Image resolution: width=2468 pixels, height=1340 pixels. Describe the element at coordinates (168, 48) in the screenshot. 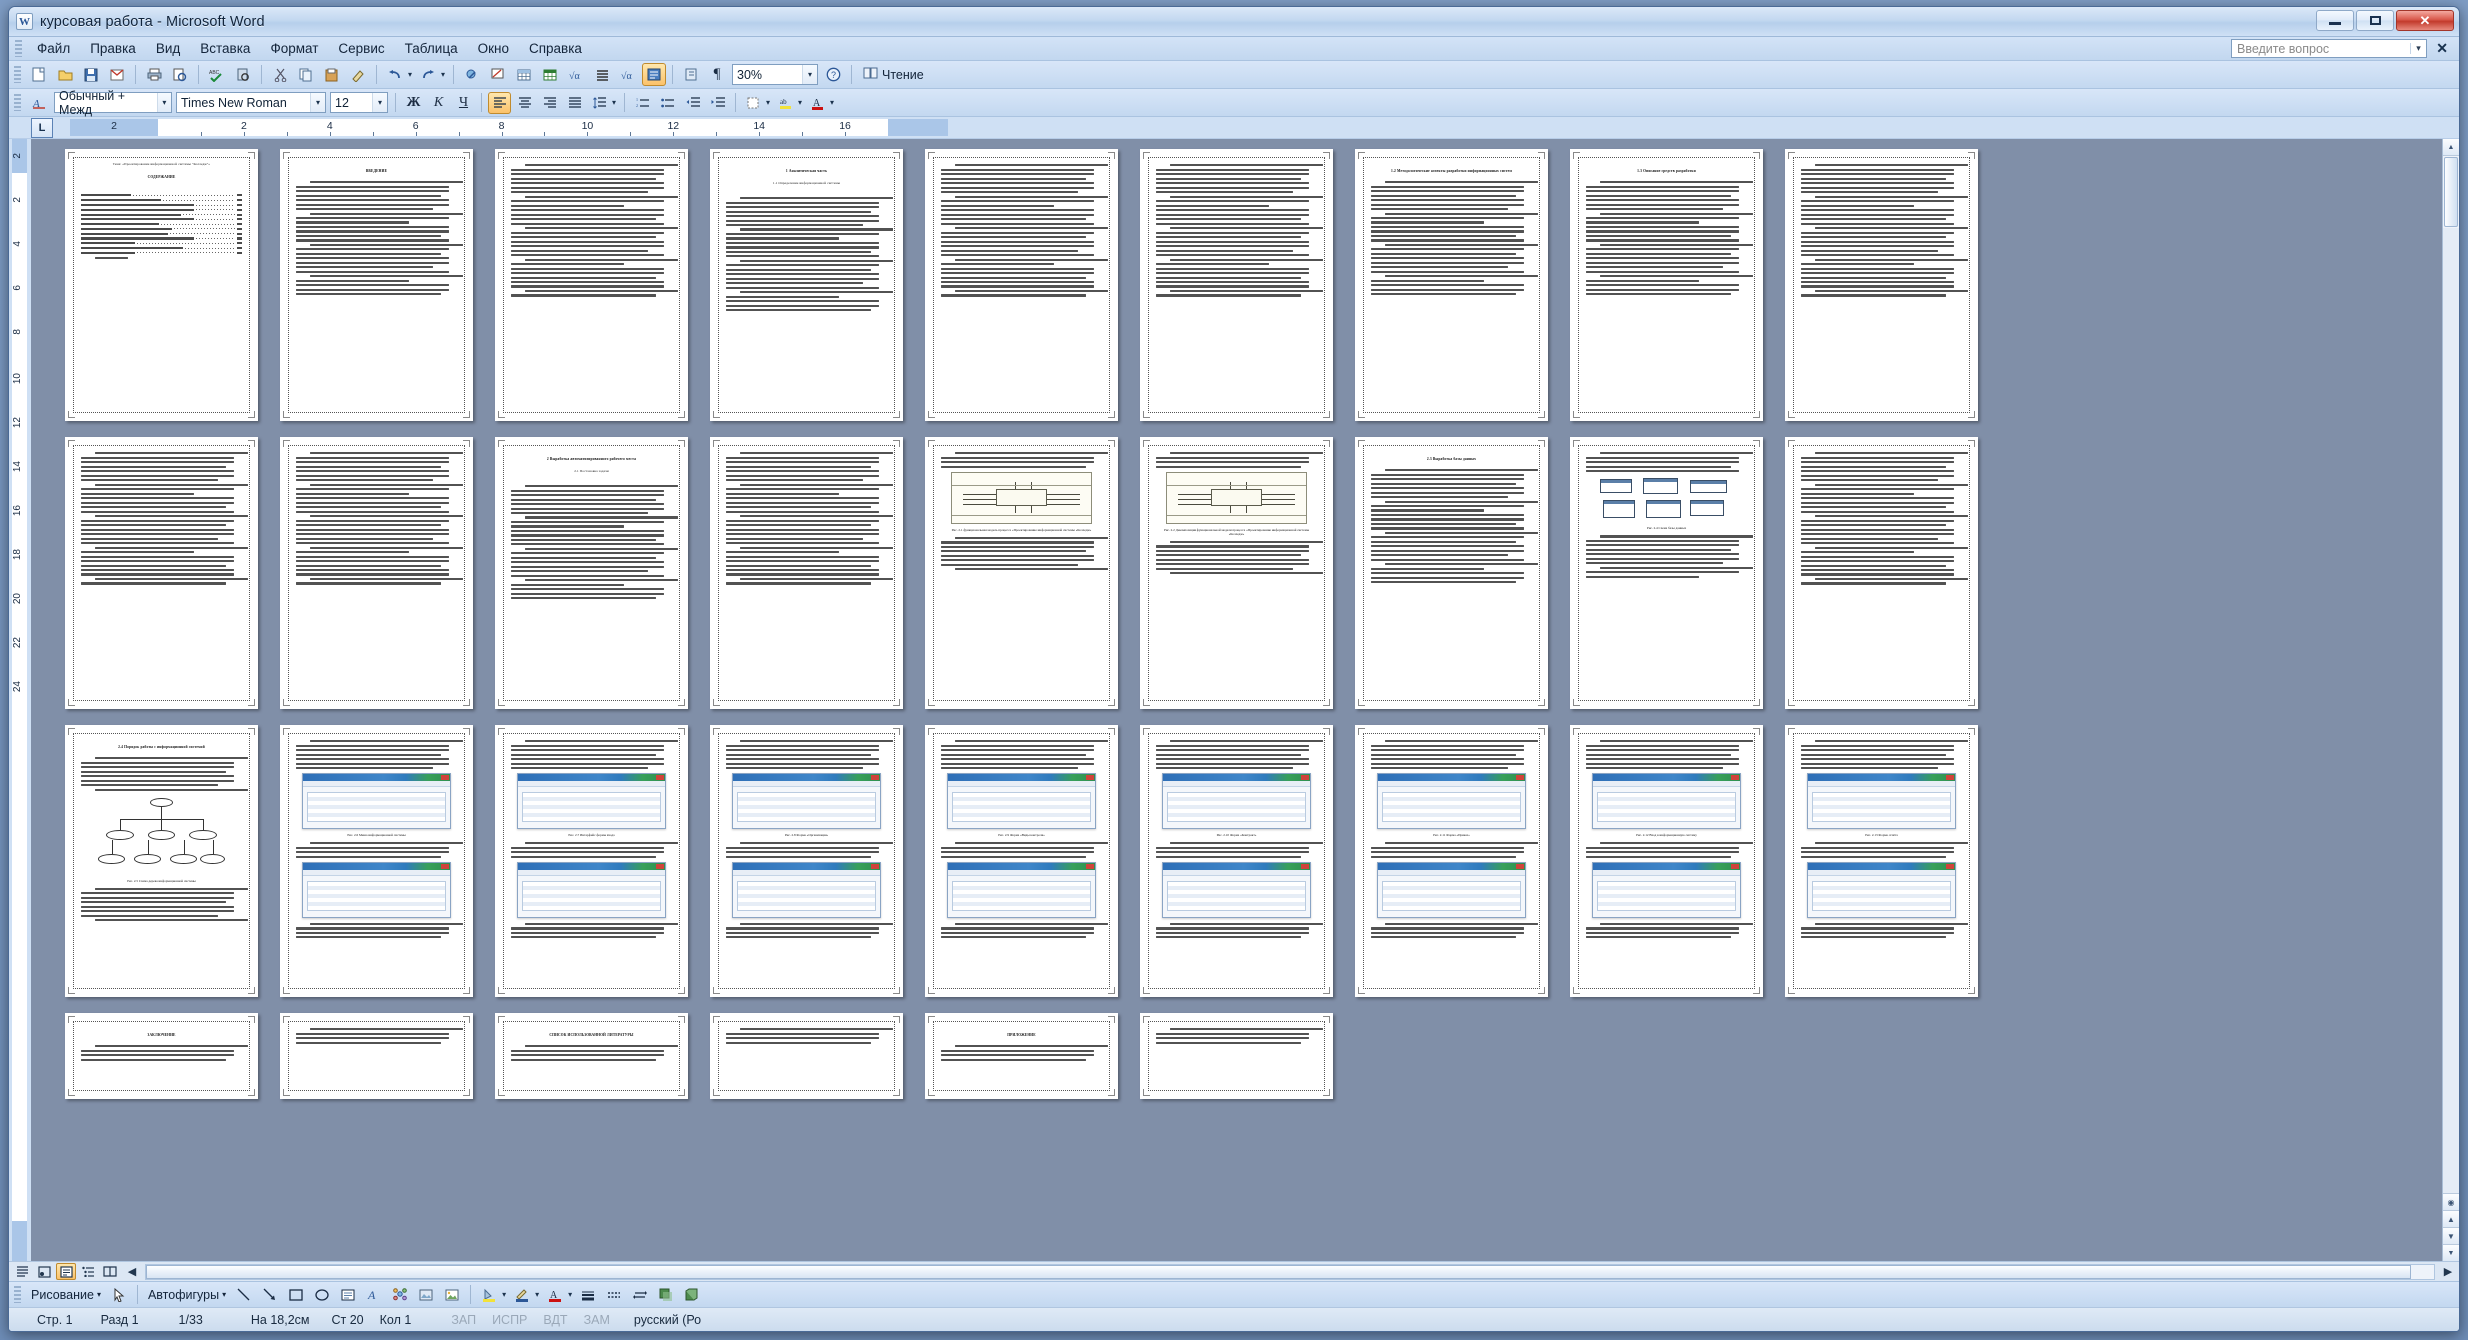

I see `menu-item-view: Вид` at that location.